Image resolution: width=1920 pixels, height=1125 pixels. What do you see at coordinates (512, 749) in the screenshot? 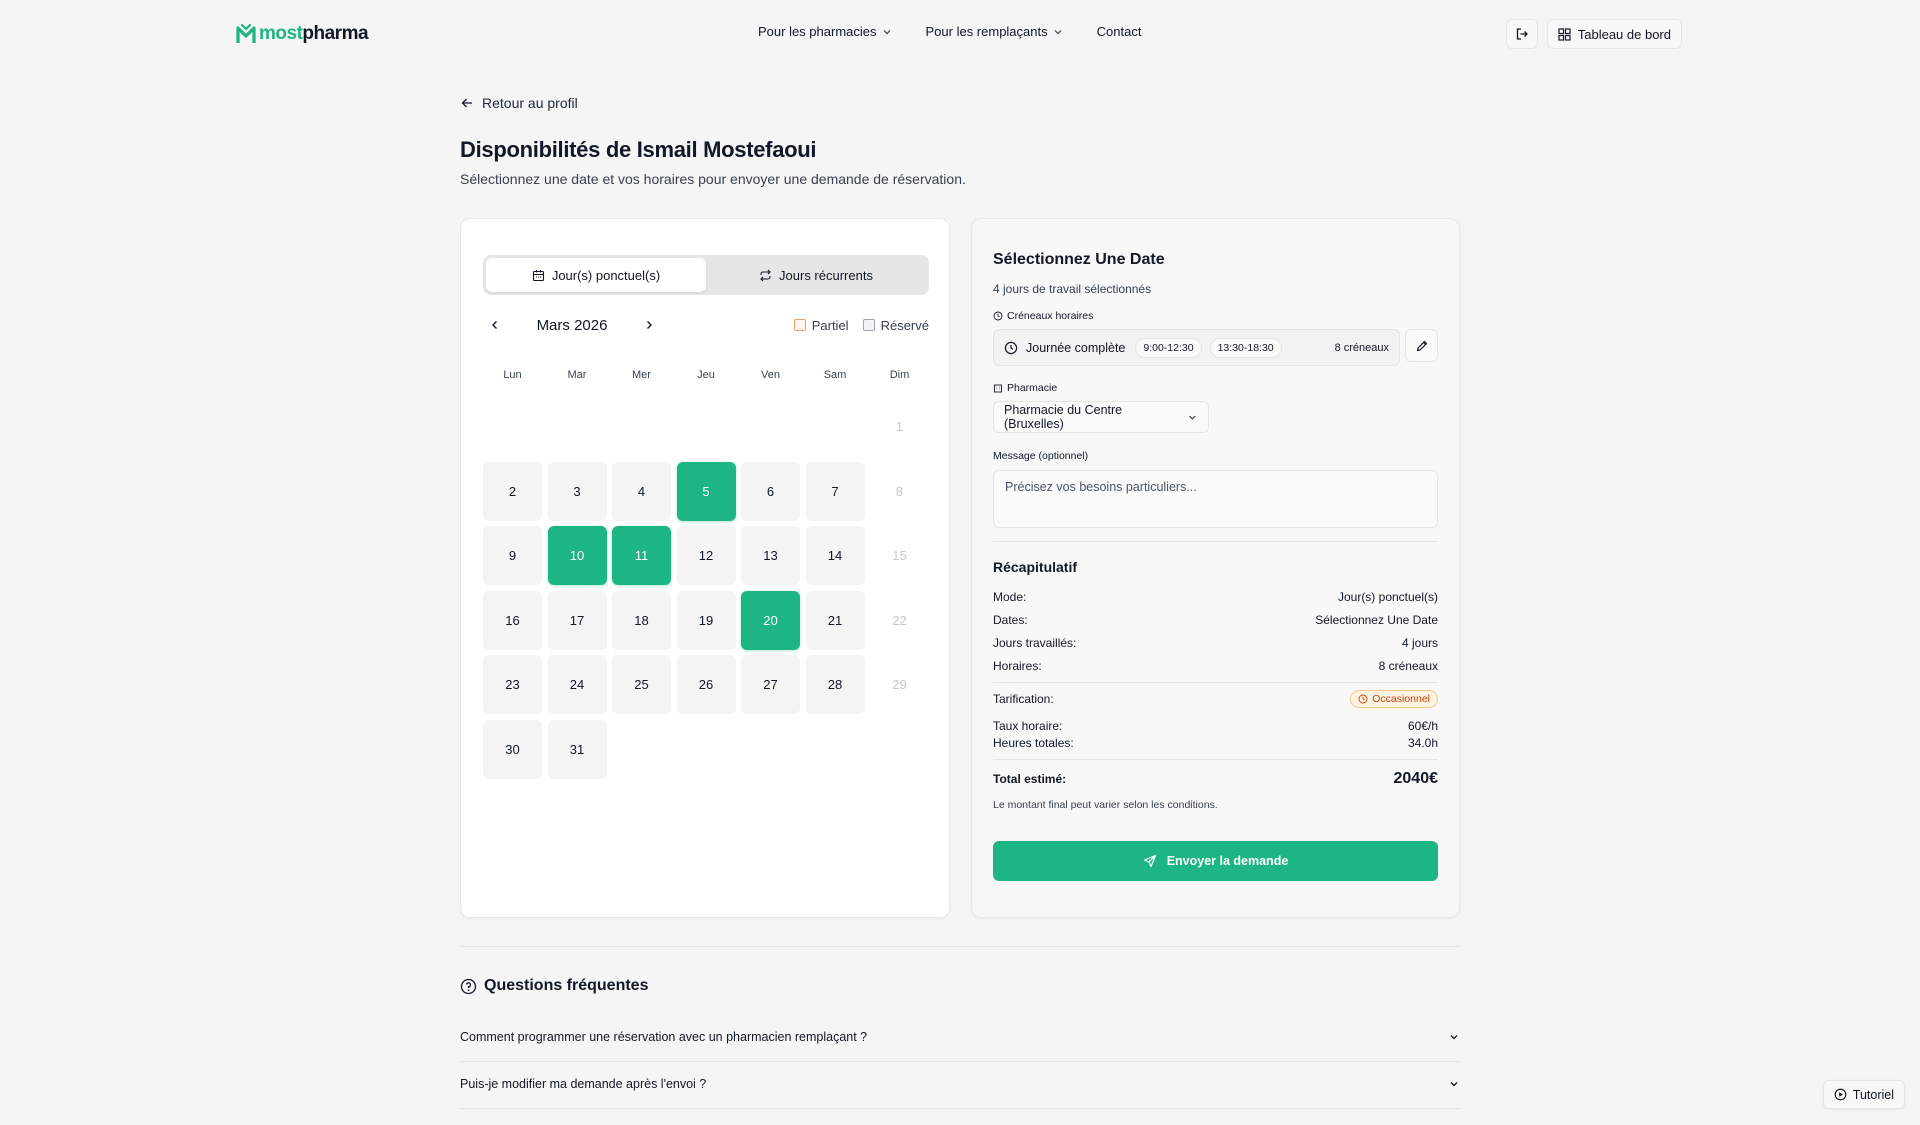
I see `calendar-day: 30` at bounding box center [512, 749].